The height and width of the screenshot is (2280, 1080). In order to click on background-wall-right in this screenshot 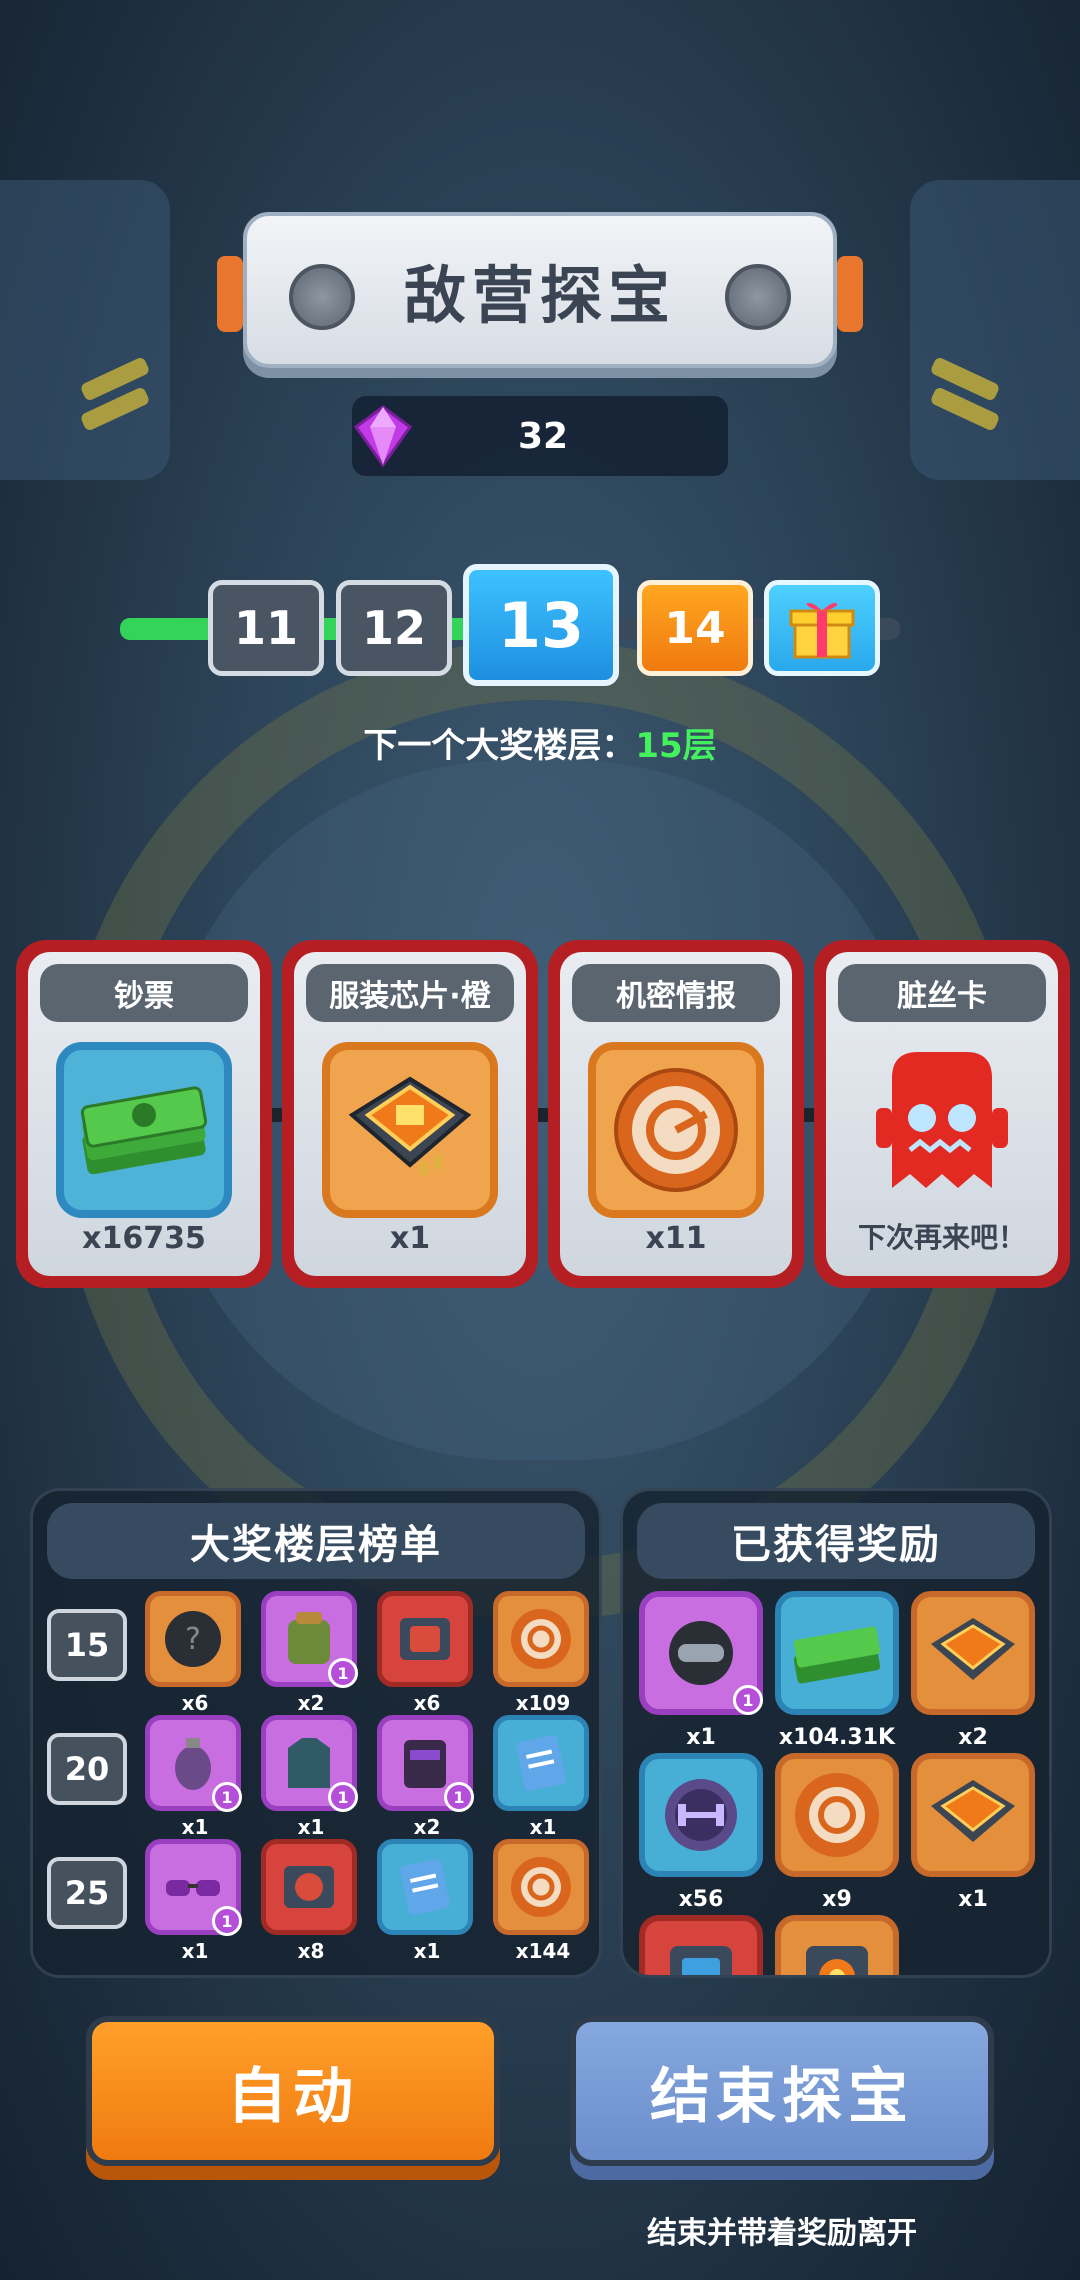, I will do `click(995, 330)`.